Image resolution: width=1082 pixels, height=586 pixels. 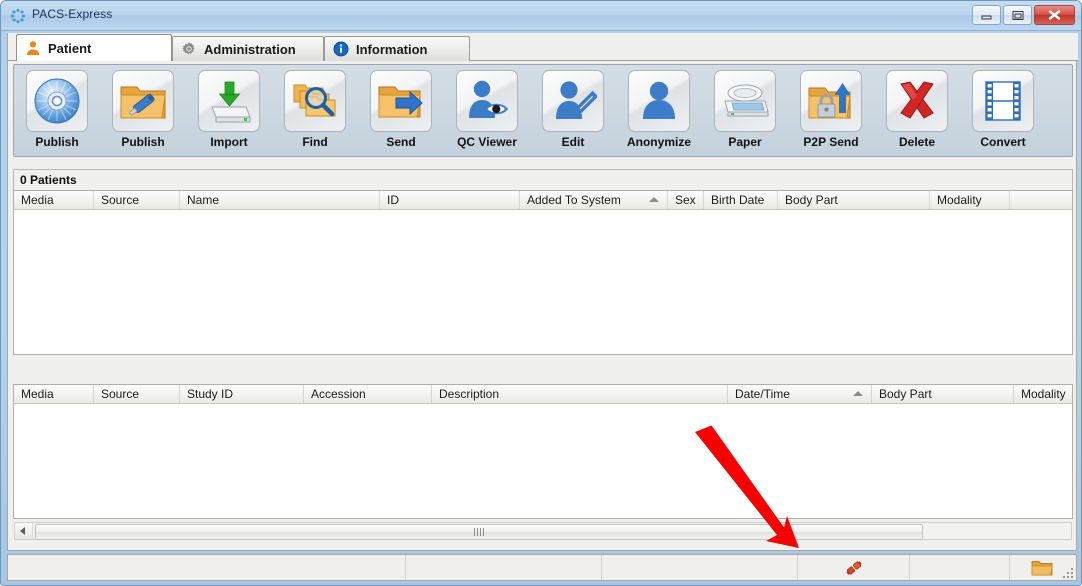 I want to click on toolbar-label-p2p-send: P2P Send, so click(x=831, y=142).